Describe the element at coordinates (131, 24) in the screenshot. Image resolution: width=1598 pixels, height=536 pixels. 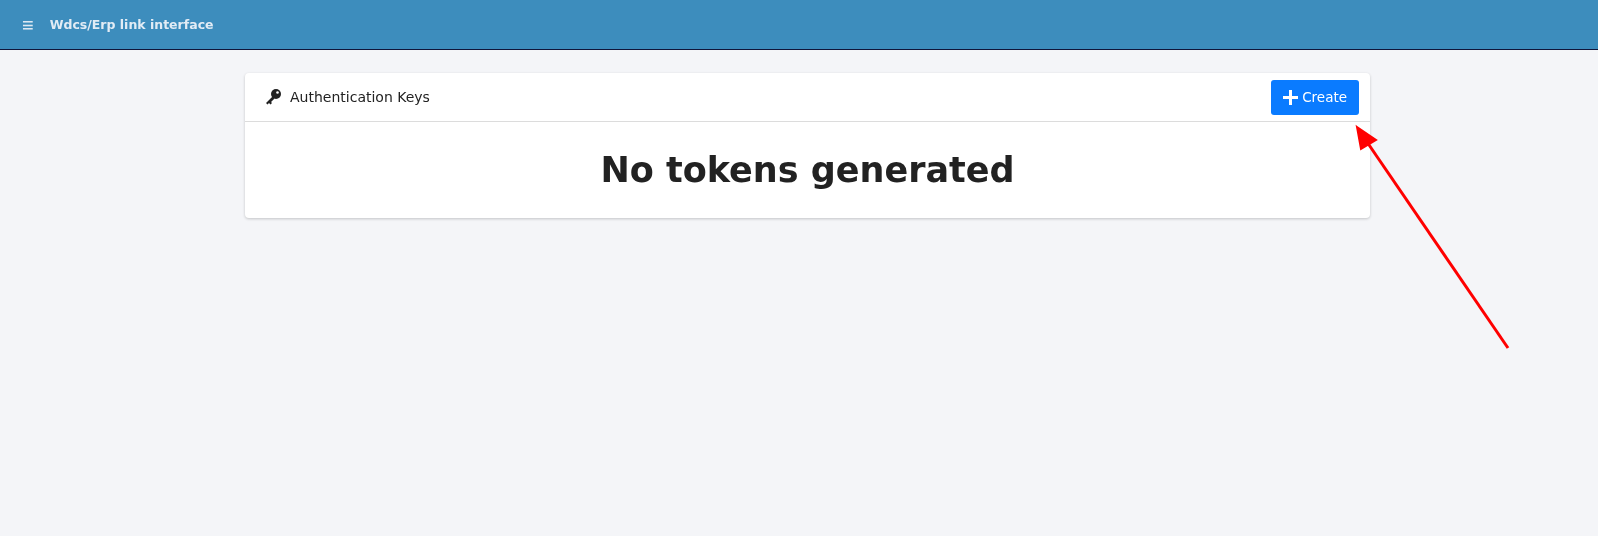
I see `app-title: Wdcs/Erp link interface` at that location.